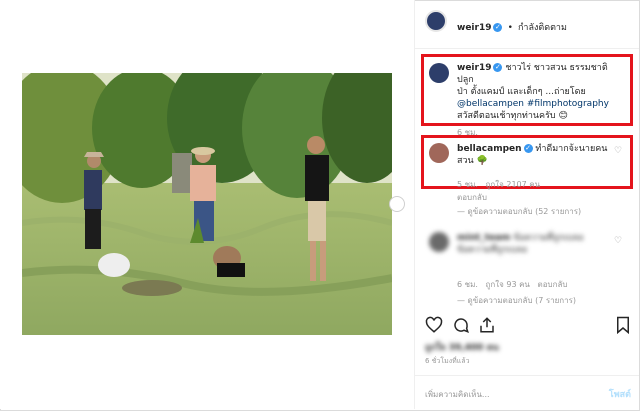  I want to click on chevron-right-icon: chevron-right-icon, so click(397, 204).